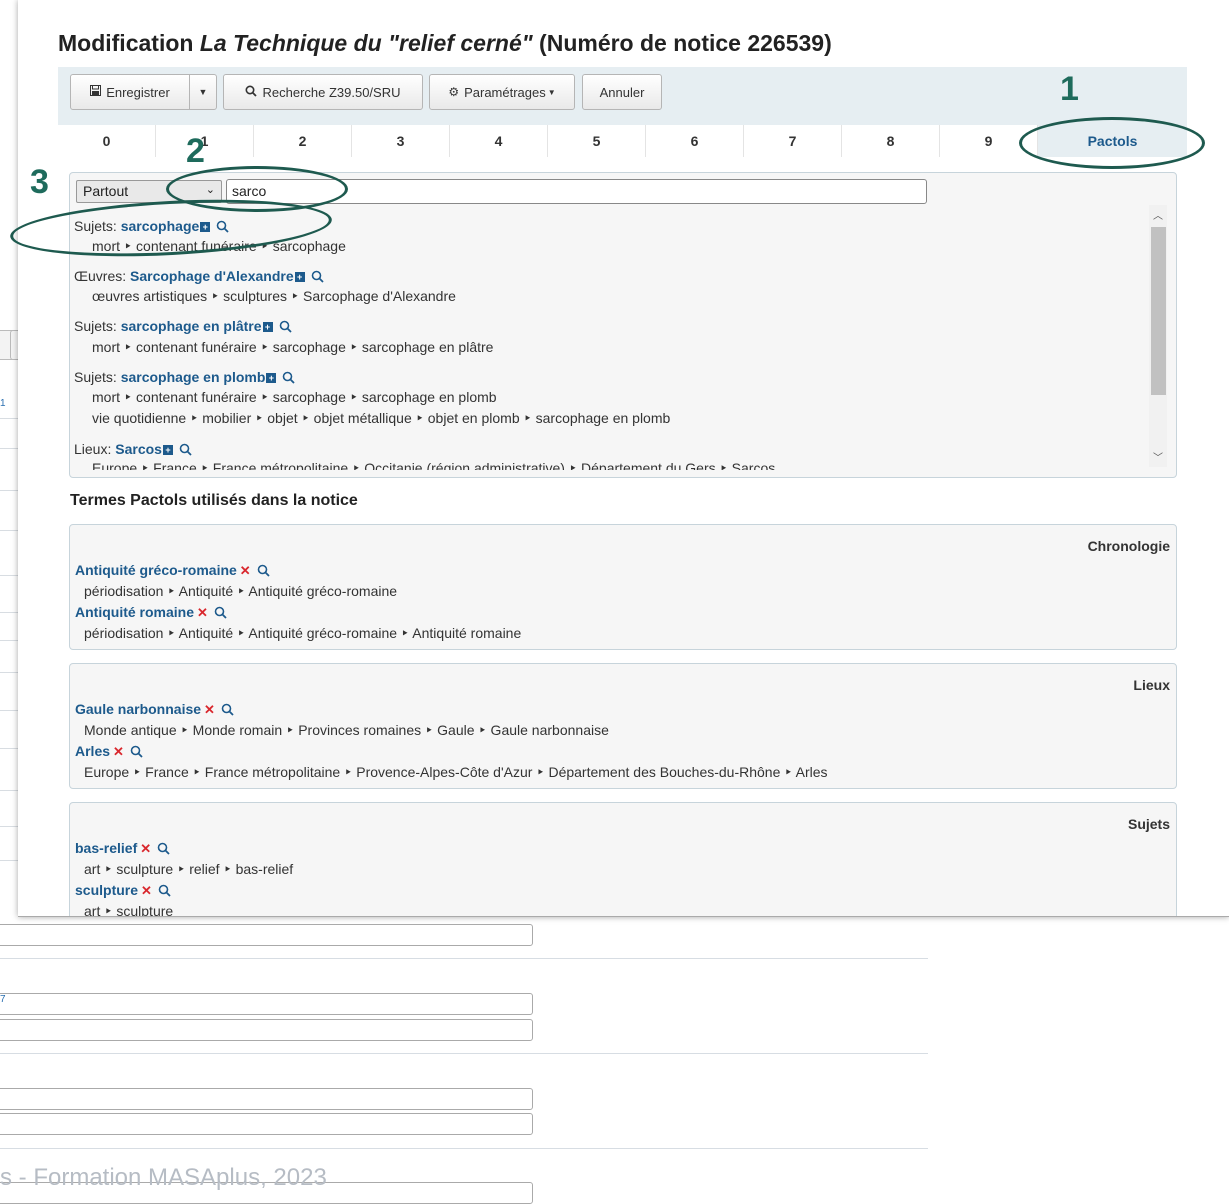 The height and width of the screenshot is (1204, 1229). What do you see at coordinates (1158, 311) in the screenshot?
I see `scroll-thumb` at bounding box center [1158, 311].